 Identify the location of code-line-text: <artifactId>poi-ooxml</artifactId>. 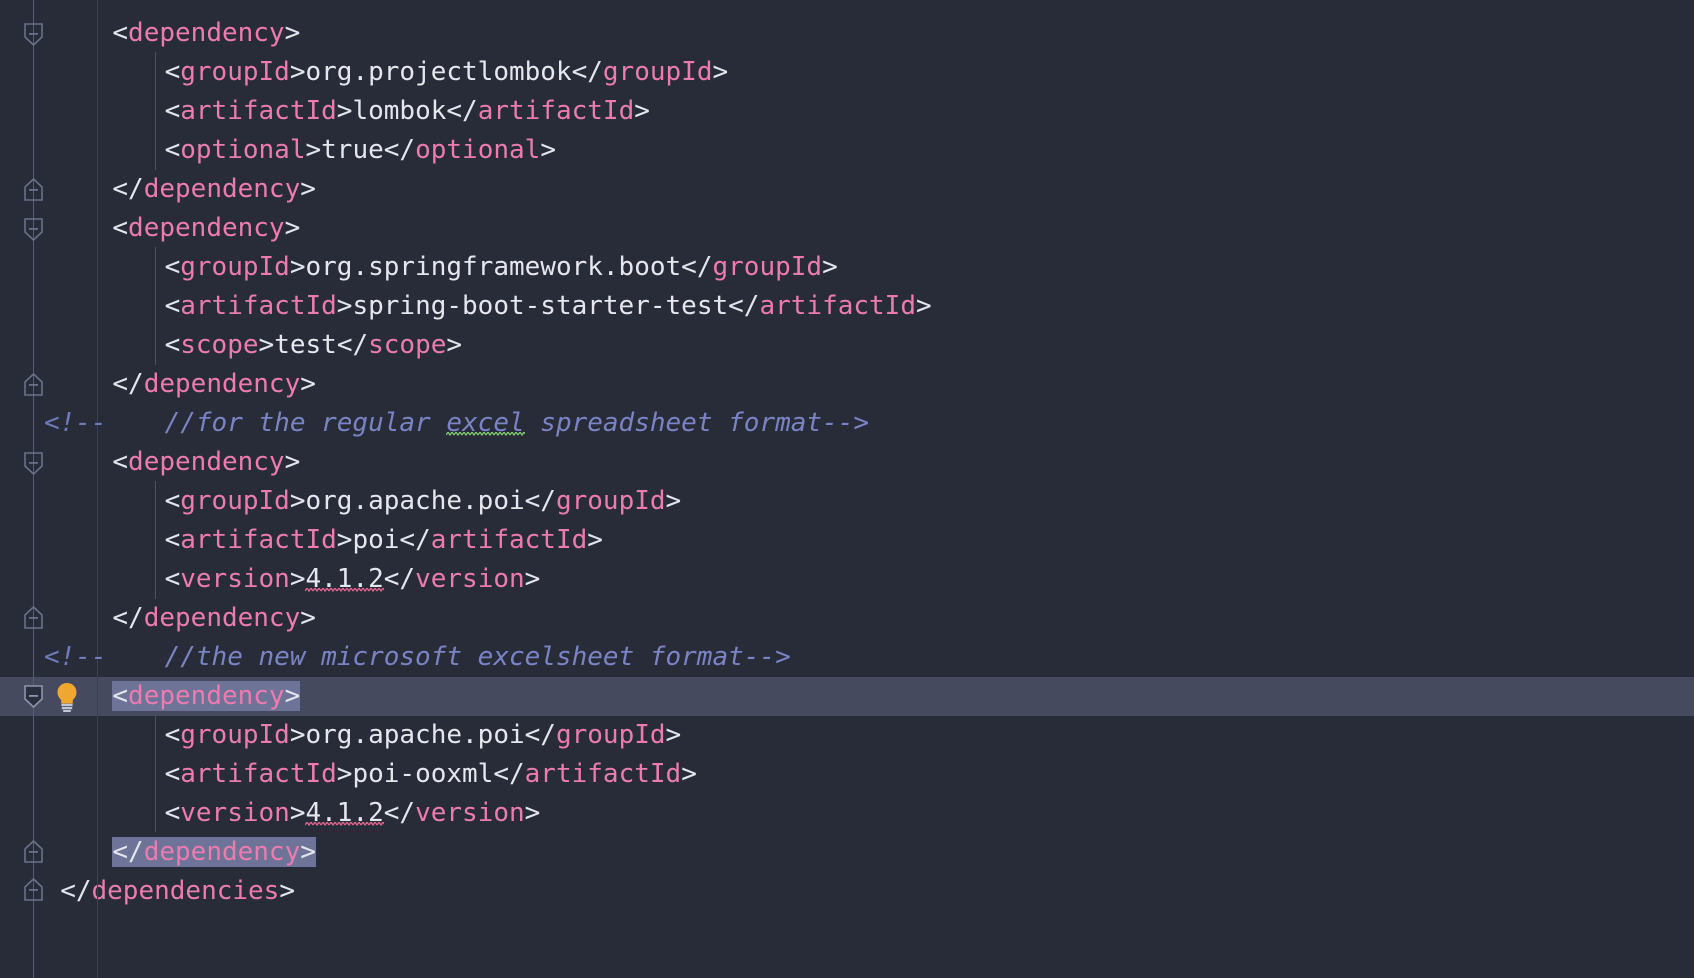
(431, 774).